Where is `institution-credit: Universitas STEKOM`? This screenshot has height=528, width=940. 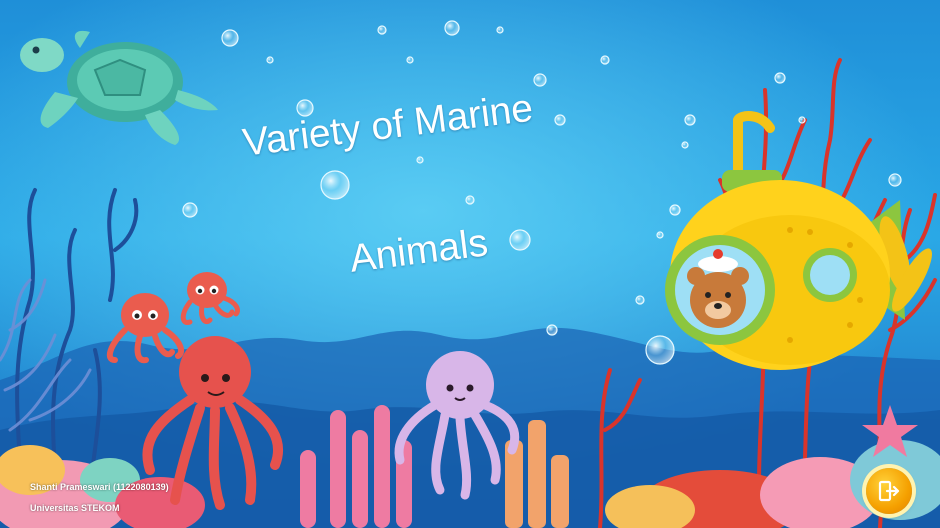 institution-credit: Universitas STEKOM is located at coordinates (75, 508).